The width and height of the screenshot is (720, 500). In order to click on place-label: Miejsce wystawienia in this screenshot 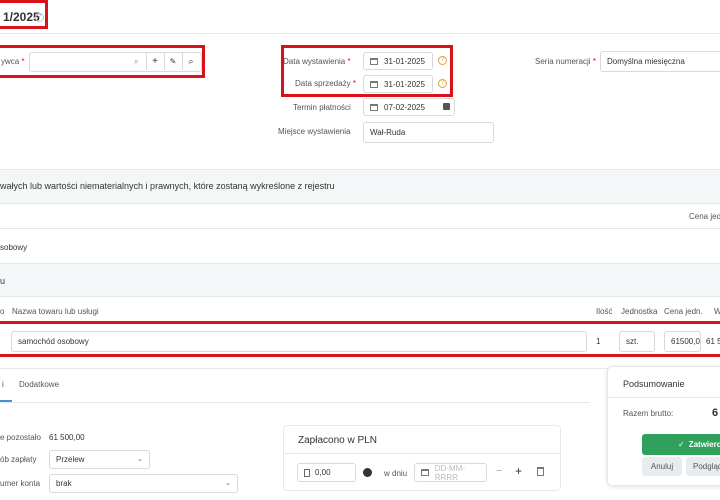, I will do `click(314, 131)`.